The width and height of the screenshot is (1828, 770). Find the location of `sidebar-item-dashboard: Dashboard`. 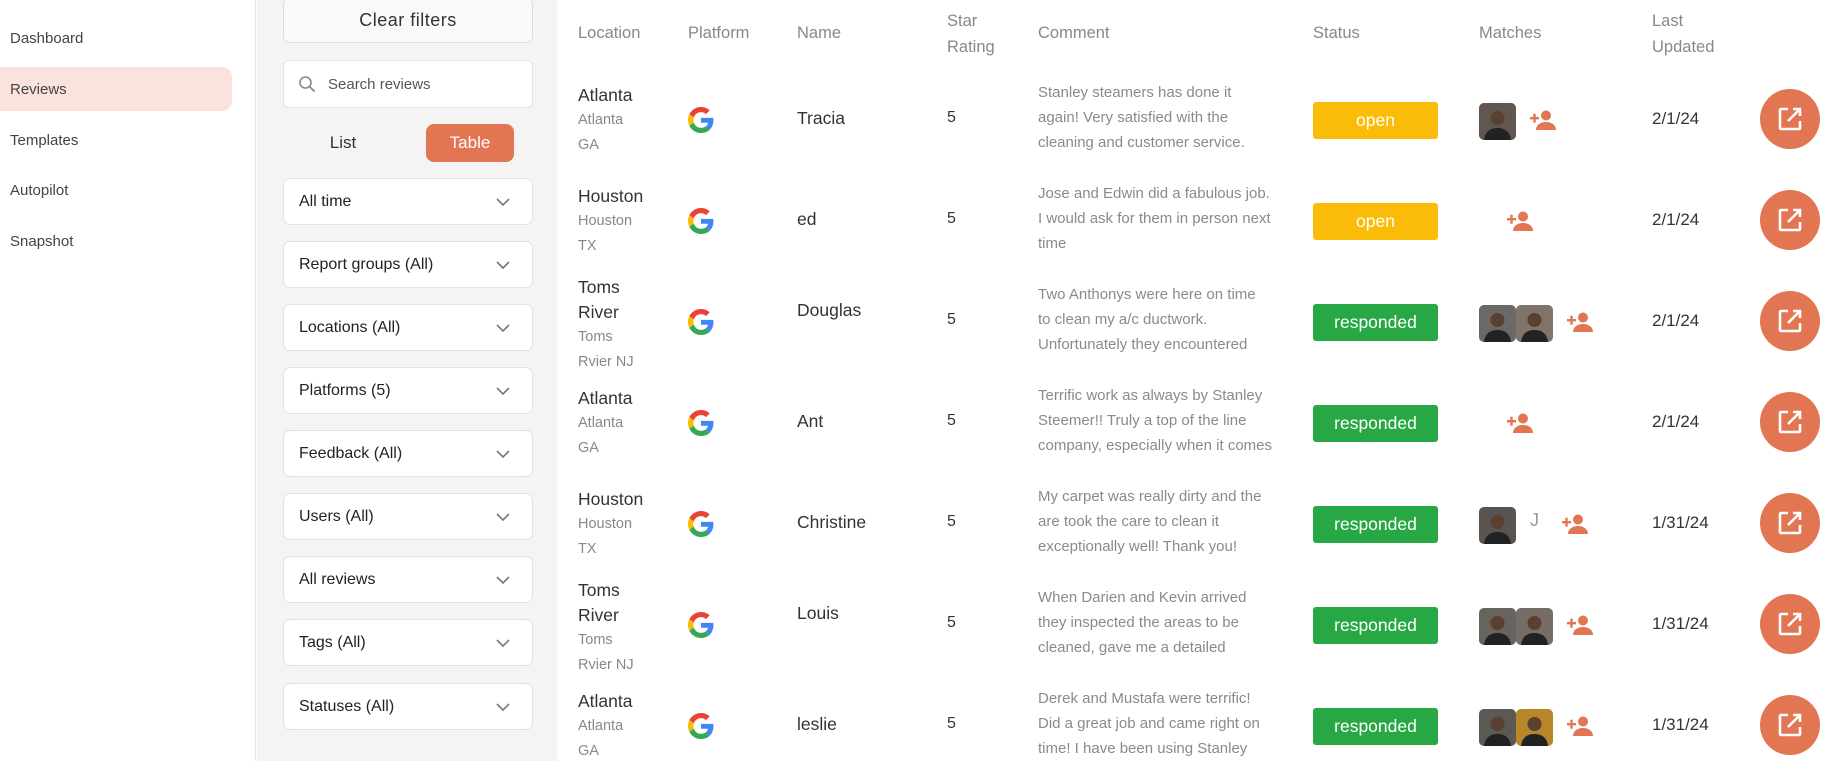

sidebar-item-dashboard: Dashboard is located at coordinates (116, 38).